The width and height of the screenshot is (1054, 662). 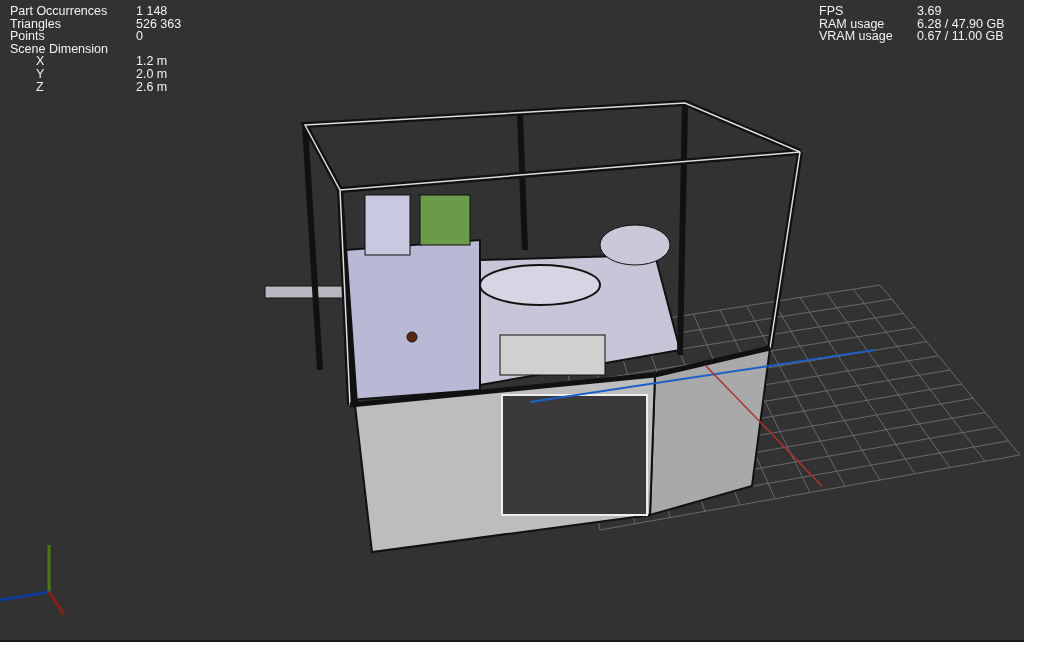 I want to click on stat-value: 2.0 m, so click(x=152, y=74).